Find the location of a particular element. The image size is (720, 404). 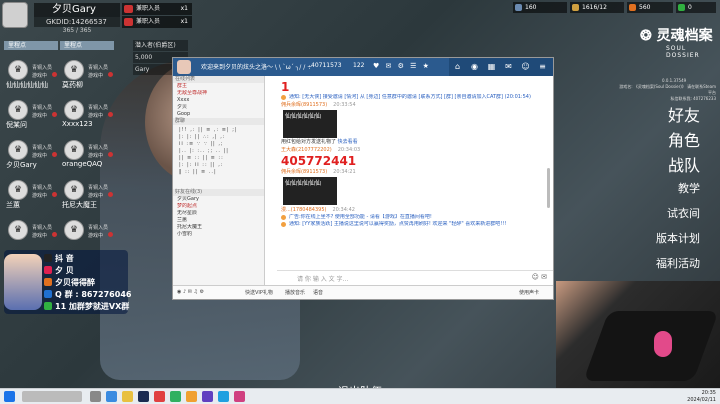

profile-icon is located at coordinates (48, 270).